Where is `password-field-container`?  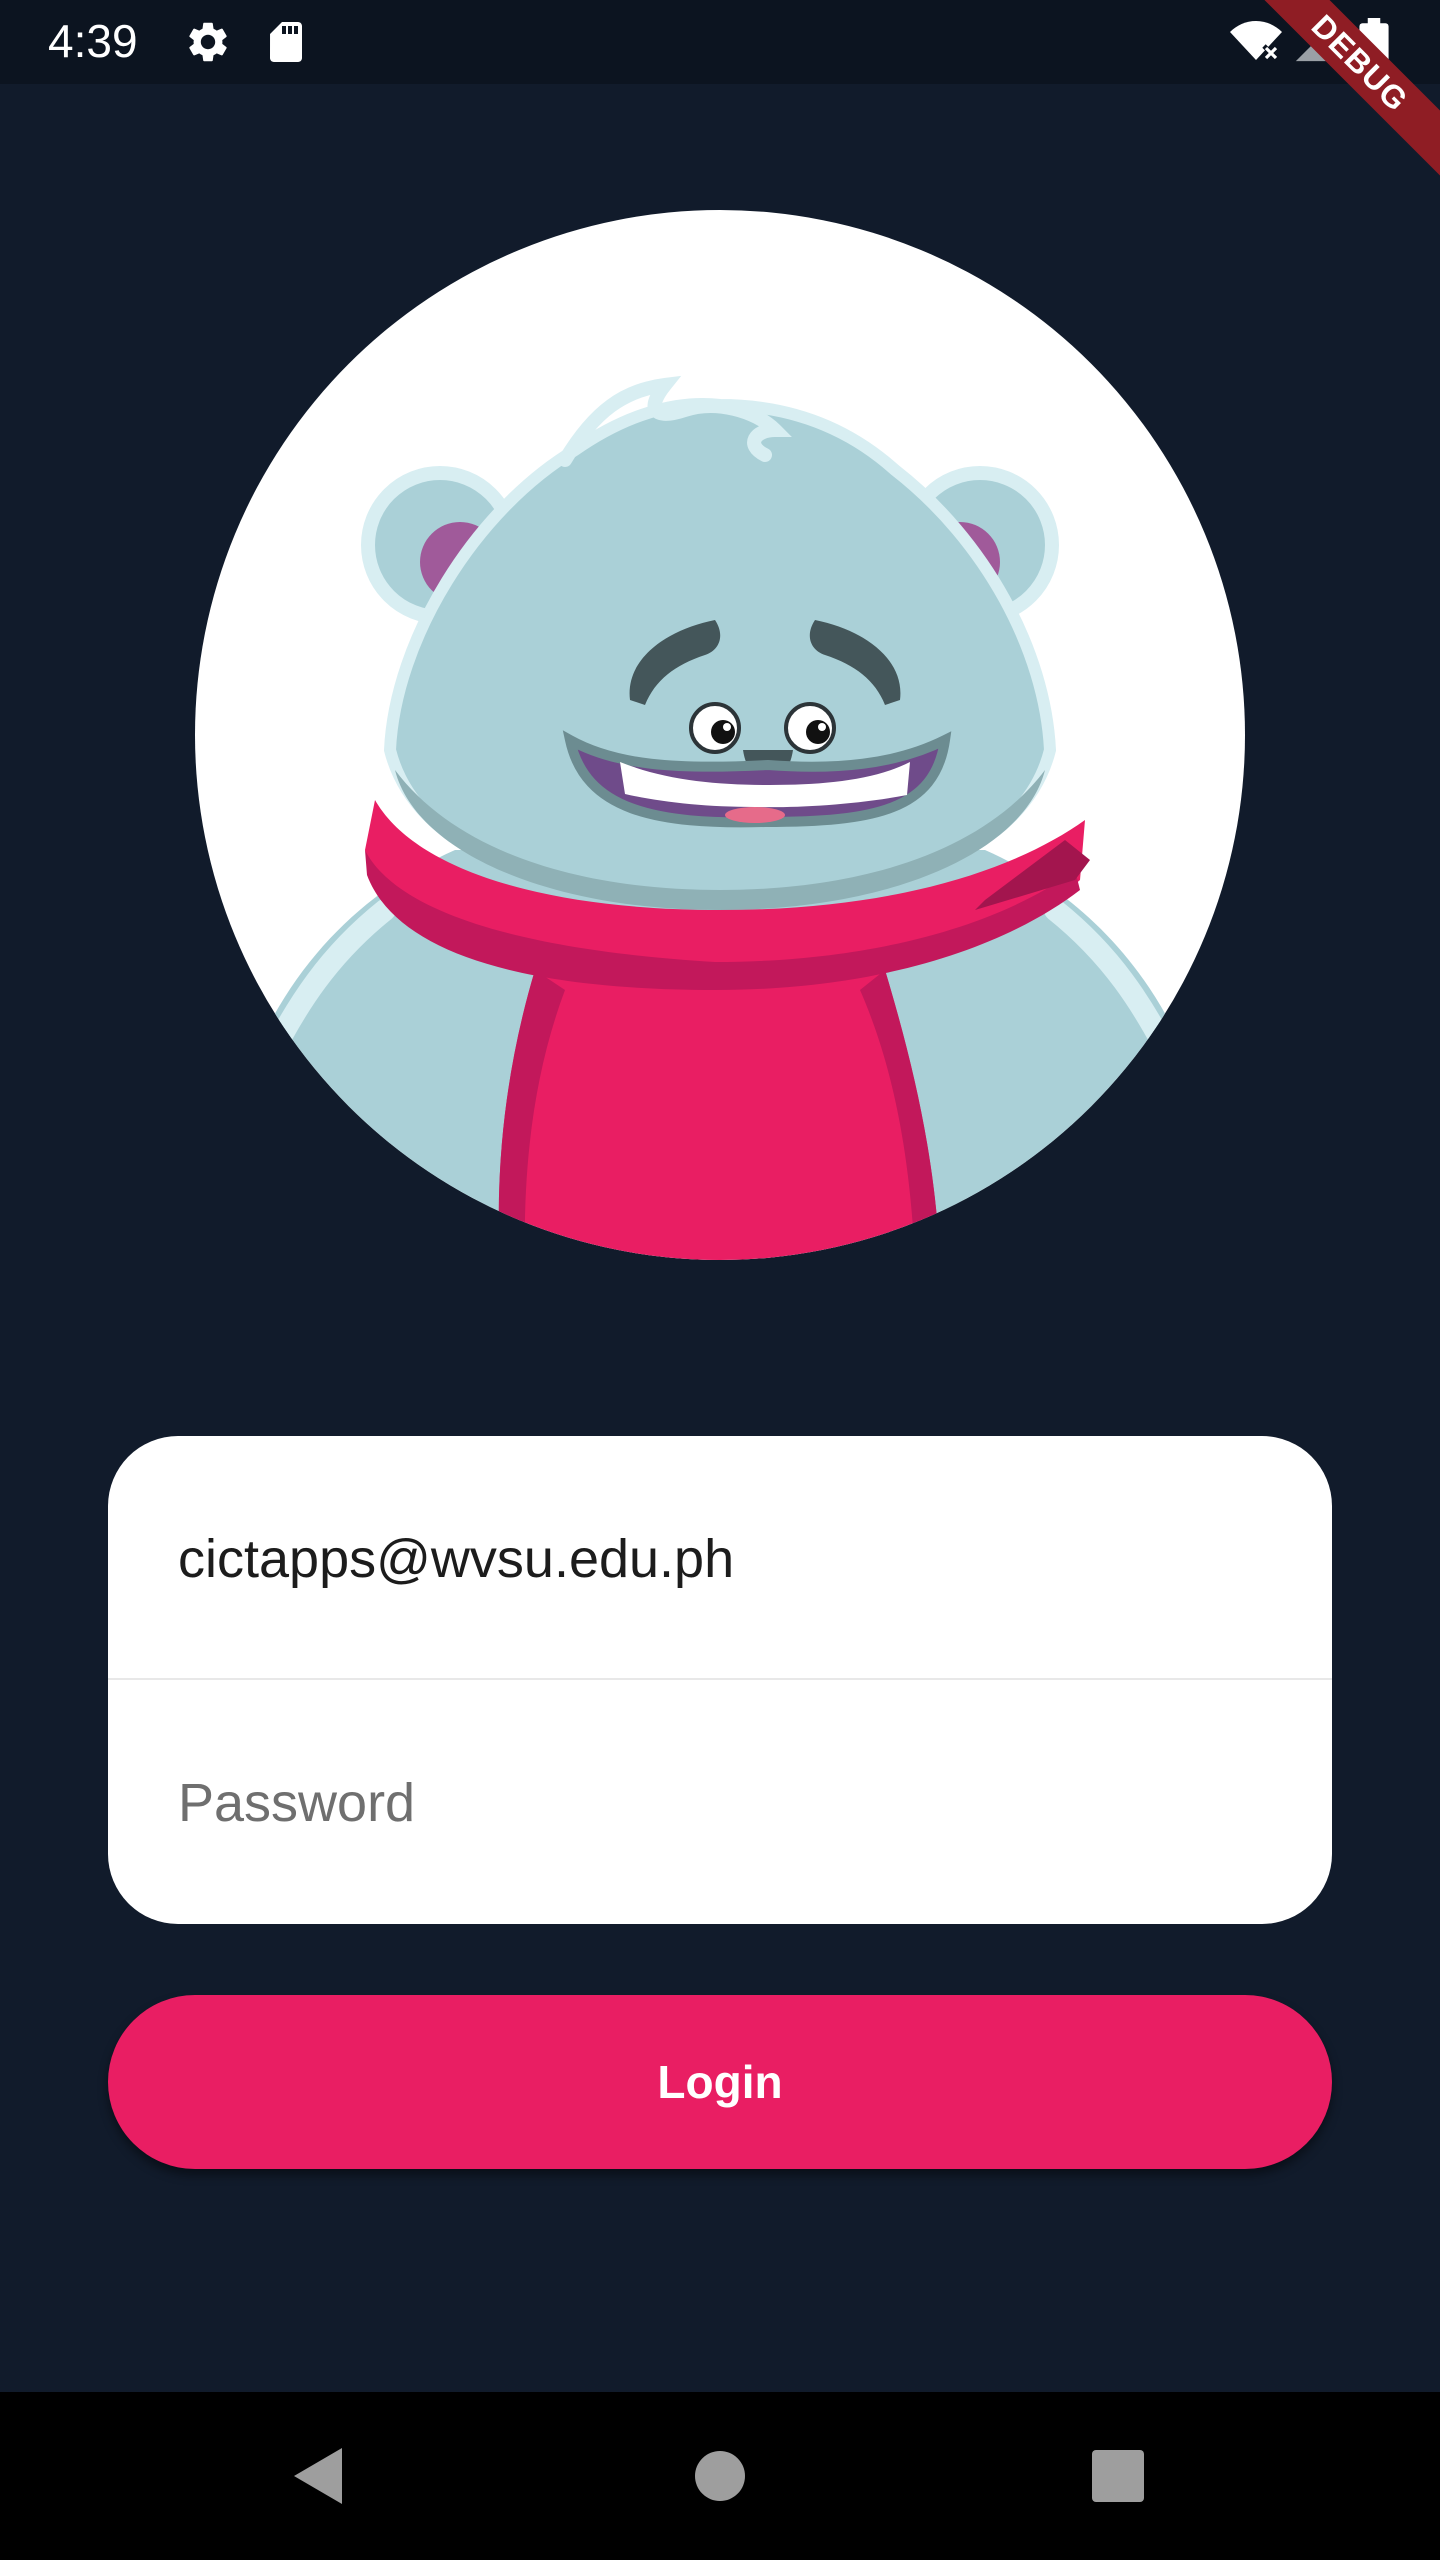 password-field-container is located at coordinates (720, 1802).